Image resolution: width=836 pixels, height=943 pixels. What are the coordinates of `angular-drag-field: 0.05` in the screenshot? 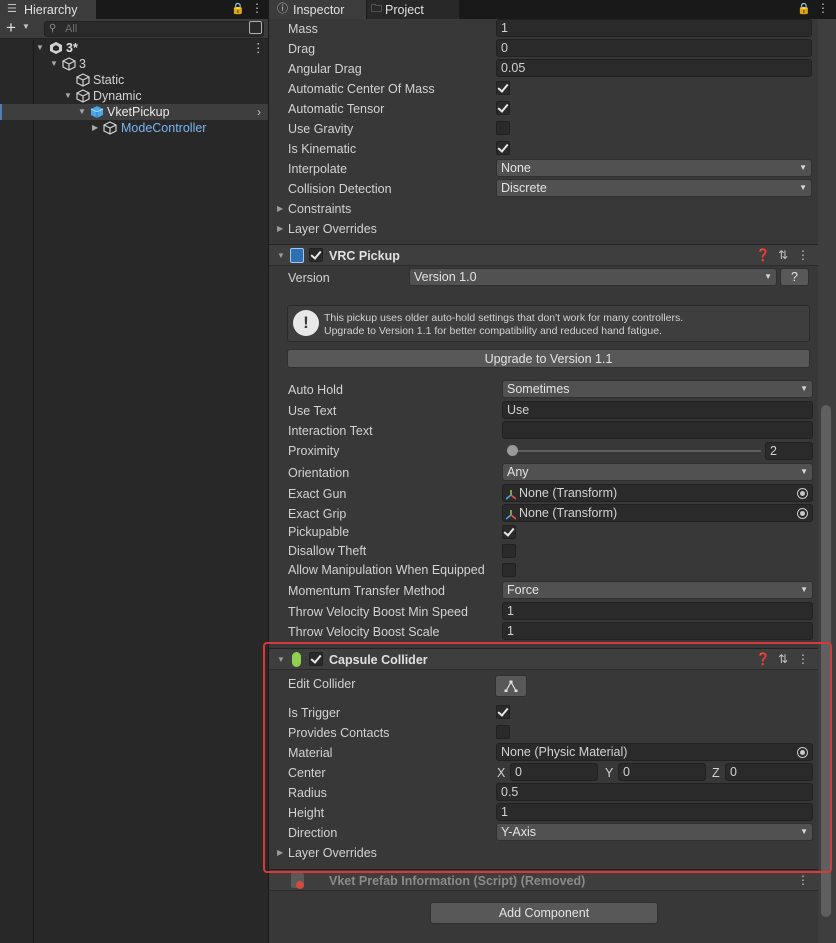 It's located at (654, 68).